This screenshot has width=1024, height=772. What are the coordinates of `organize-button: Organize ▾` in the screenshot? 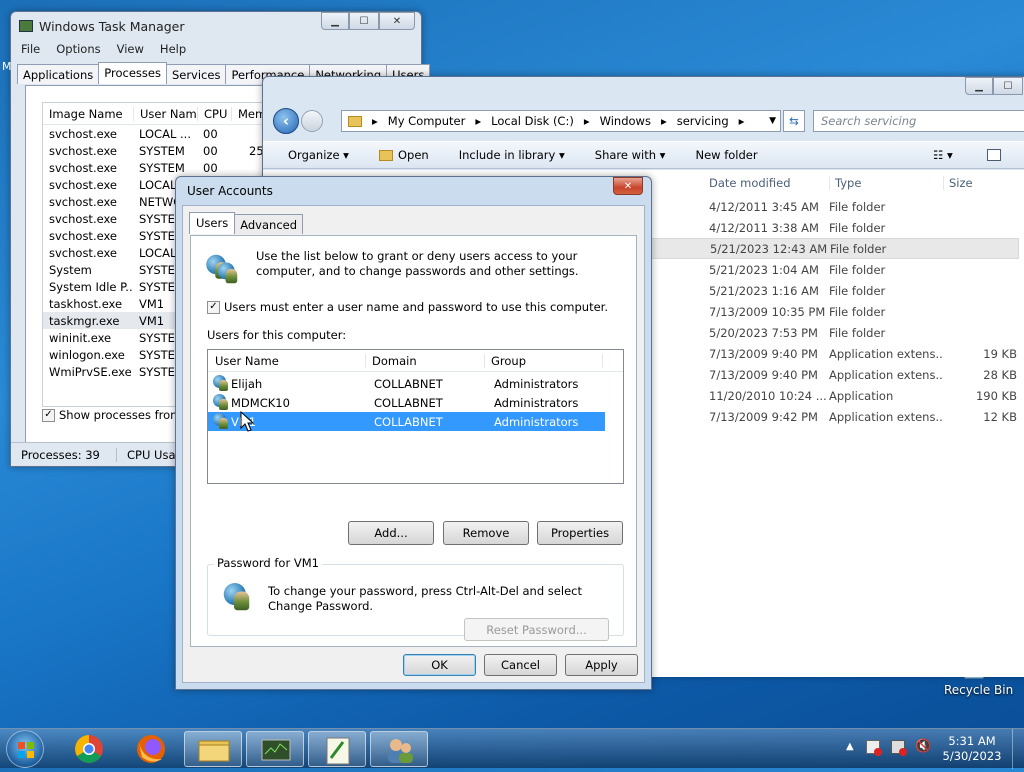 It's located at (318, 155).